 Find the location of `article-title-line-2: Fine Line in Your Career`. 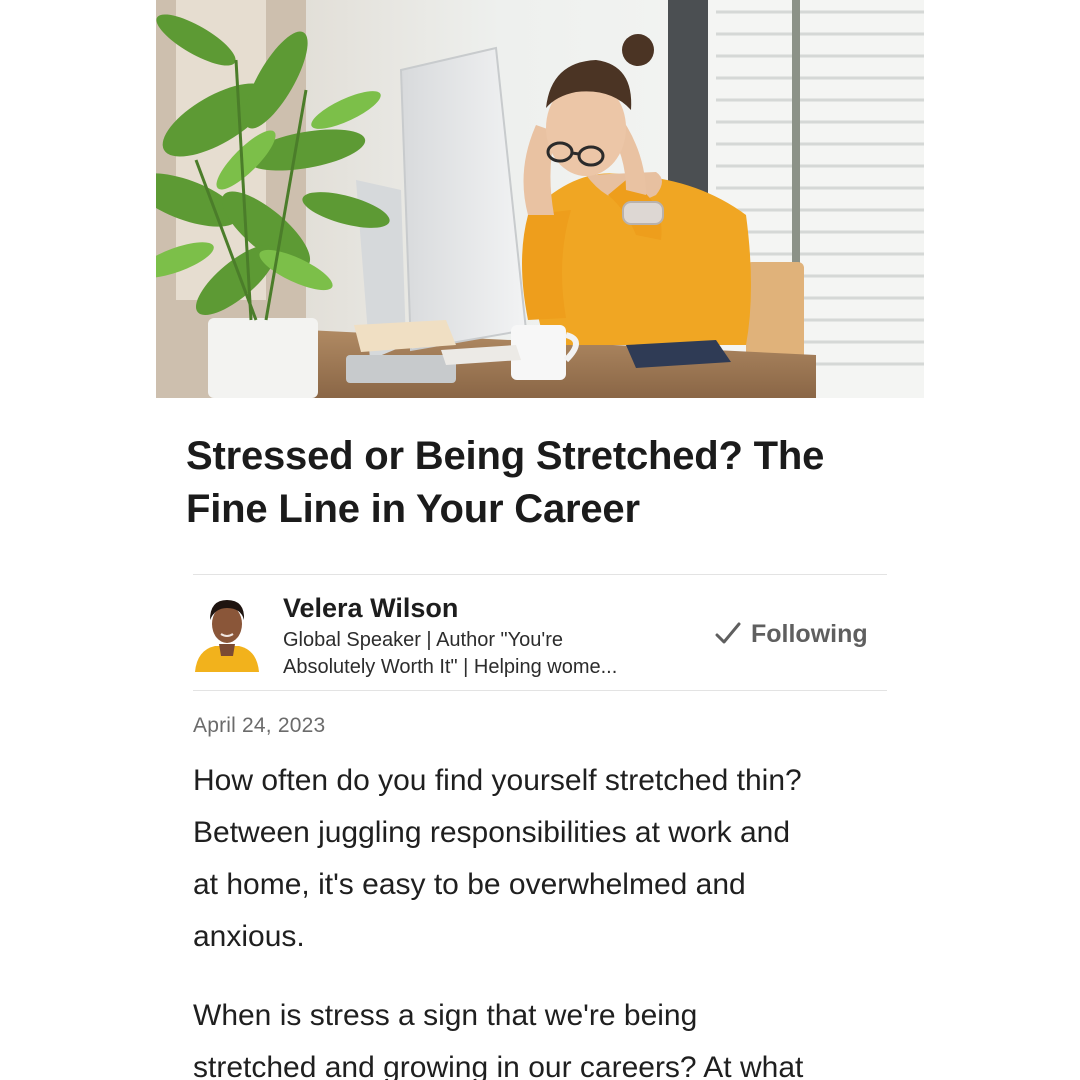

article-title-line-2: Fine Line in Your Career is located at coordinates (413, 509).